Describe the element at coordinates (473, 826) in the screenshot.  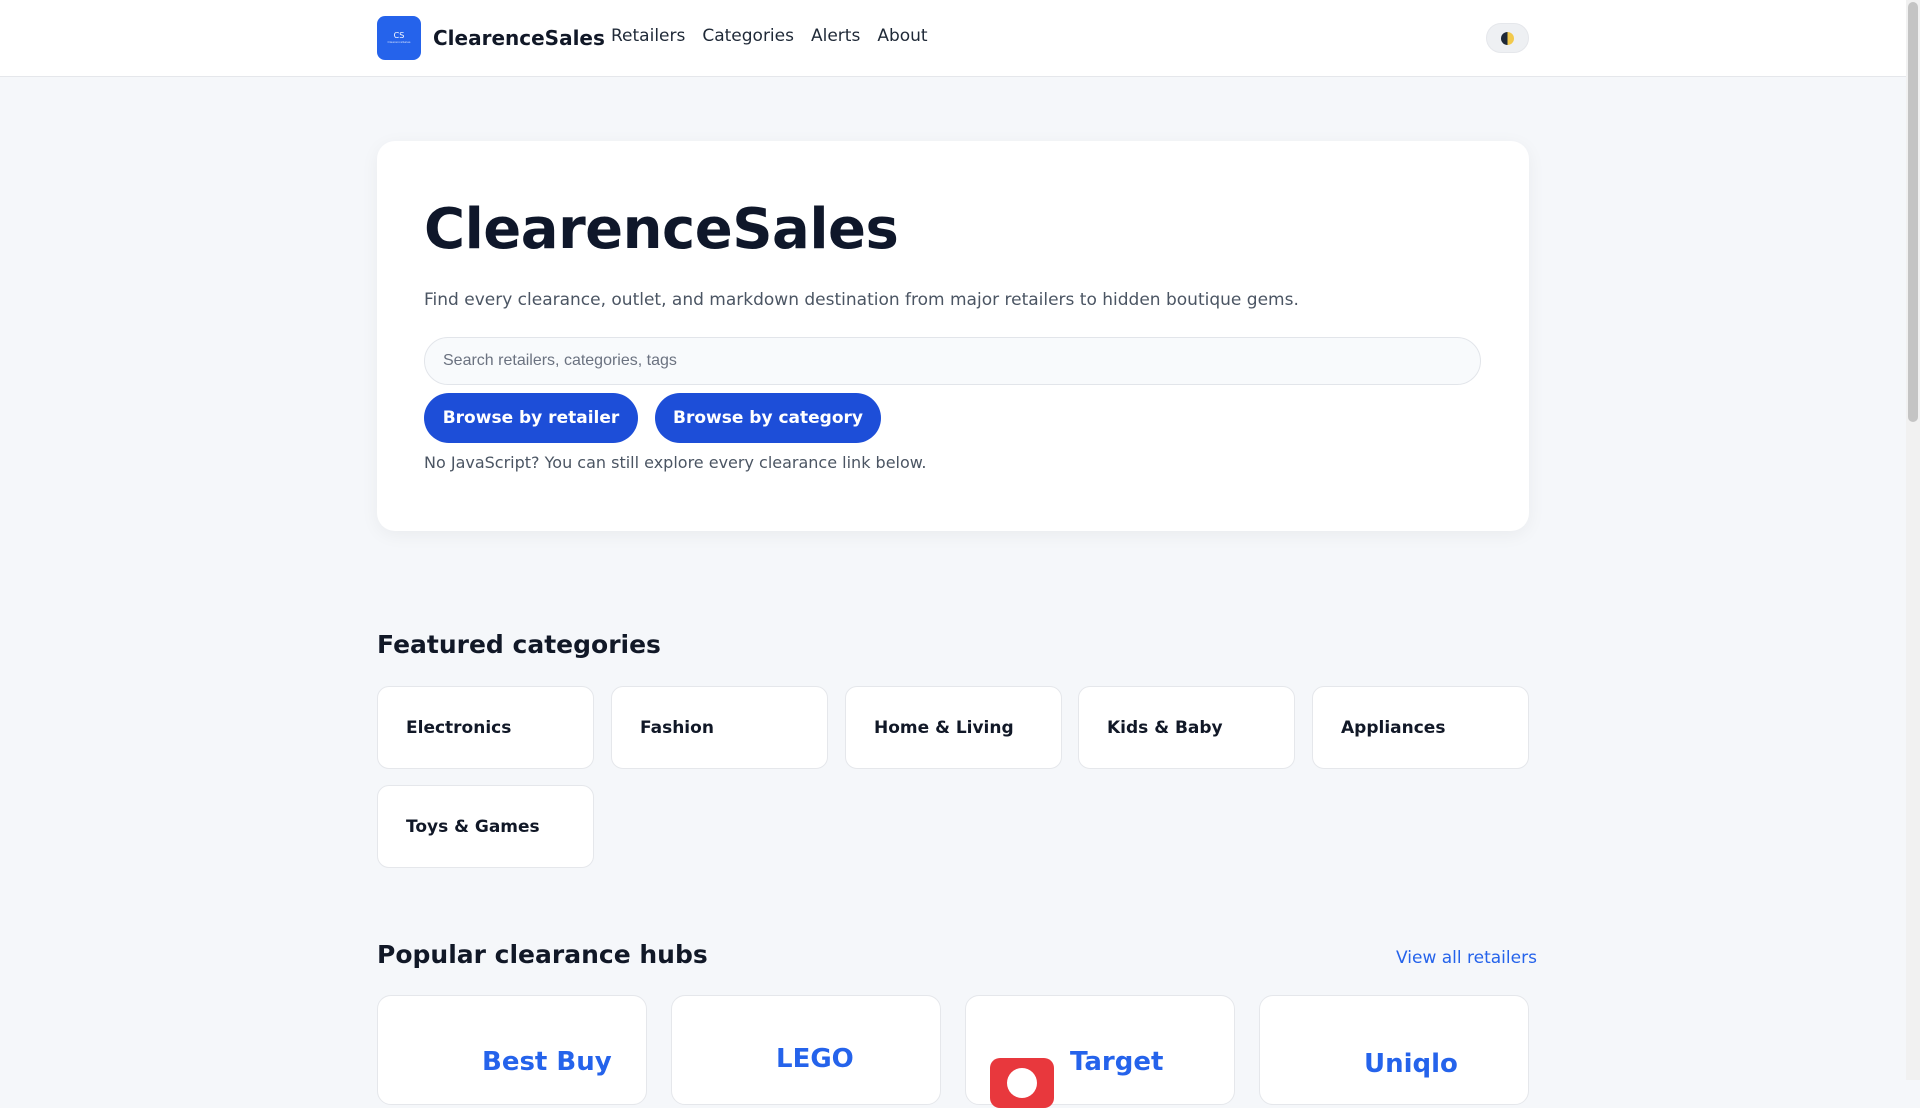
I see `category-label: Toys & Games` at that location.